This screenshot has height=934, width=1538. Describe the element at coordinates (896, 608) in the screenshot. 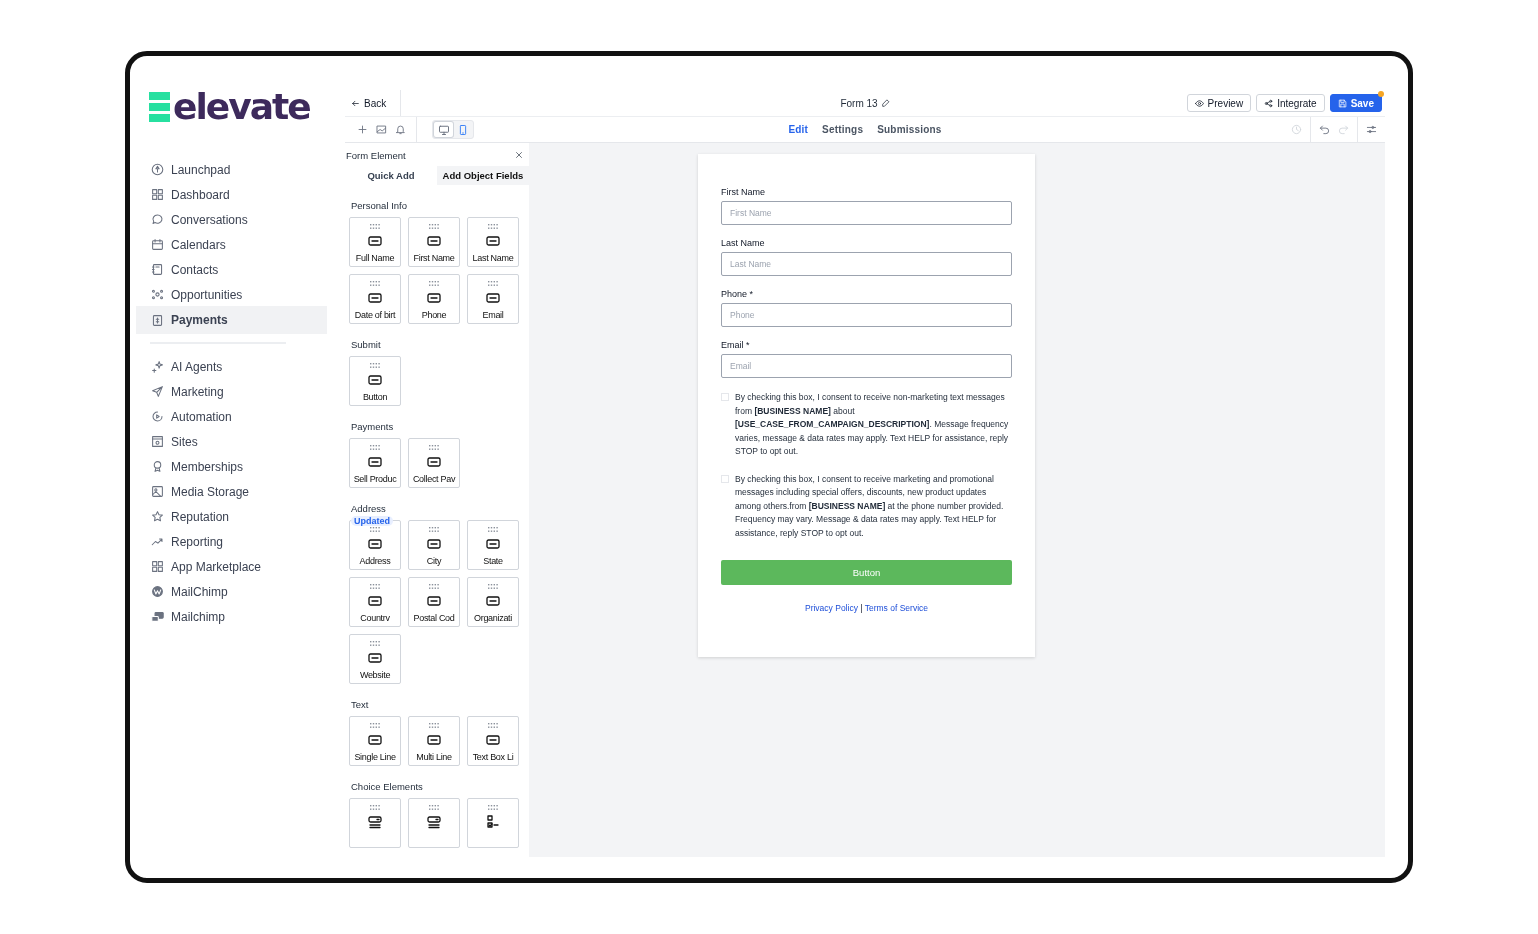

I see `footer-link: Terms of Service` at that location.